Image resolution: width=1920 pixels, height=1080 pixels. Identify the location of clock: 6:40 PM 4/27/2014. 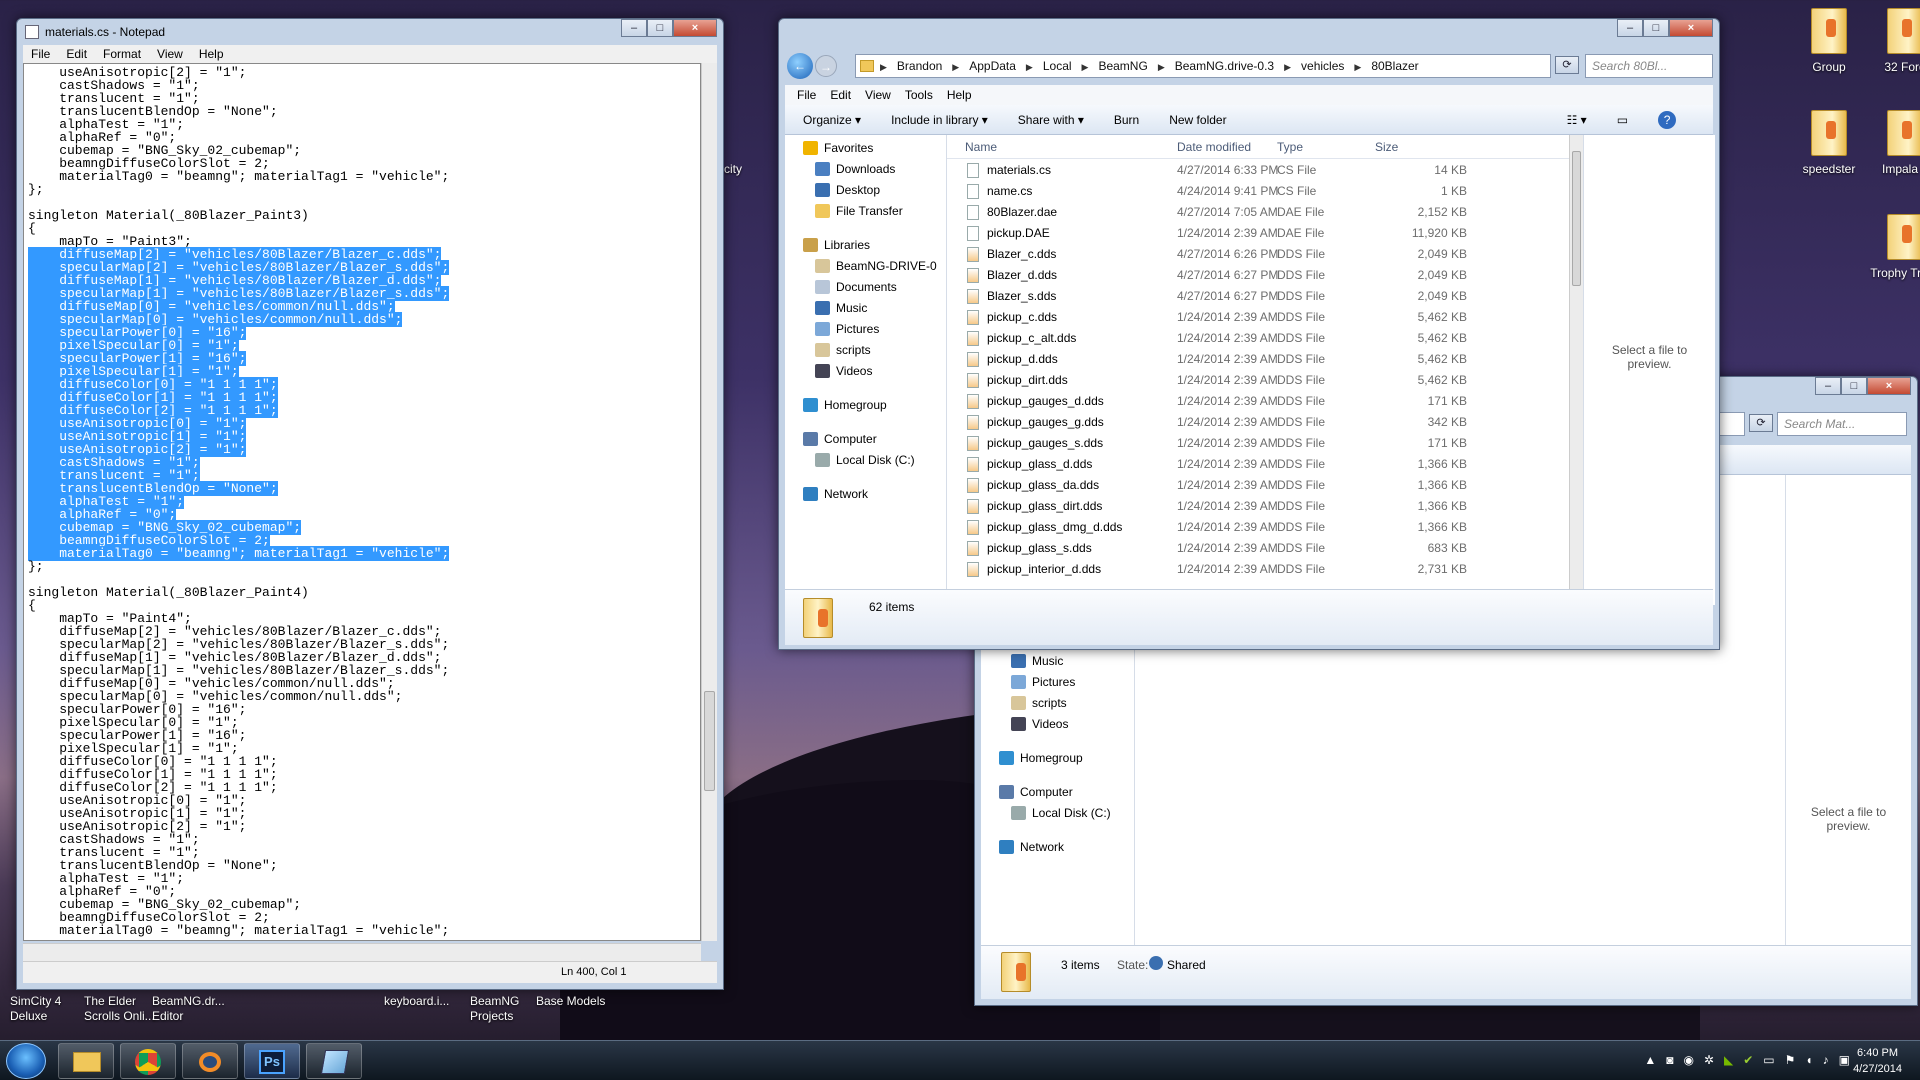
(1877, 1061).